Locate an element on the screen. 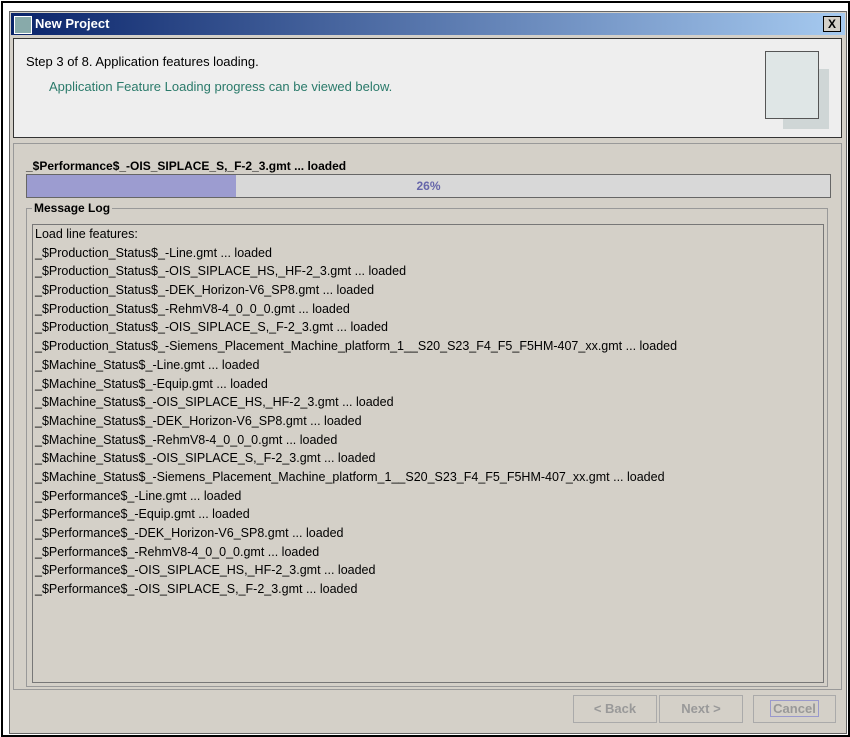 Image resolution: width=850 pixels, height=737 pixels. app-icon is located at coordinates (23, 25).